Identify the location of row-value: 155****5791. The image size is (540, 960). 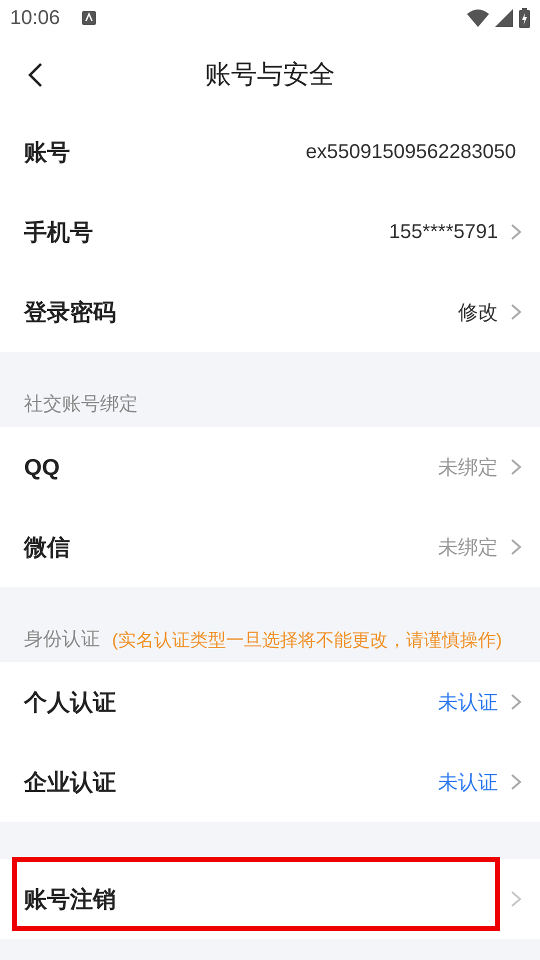
(443, 232).